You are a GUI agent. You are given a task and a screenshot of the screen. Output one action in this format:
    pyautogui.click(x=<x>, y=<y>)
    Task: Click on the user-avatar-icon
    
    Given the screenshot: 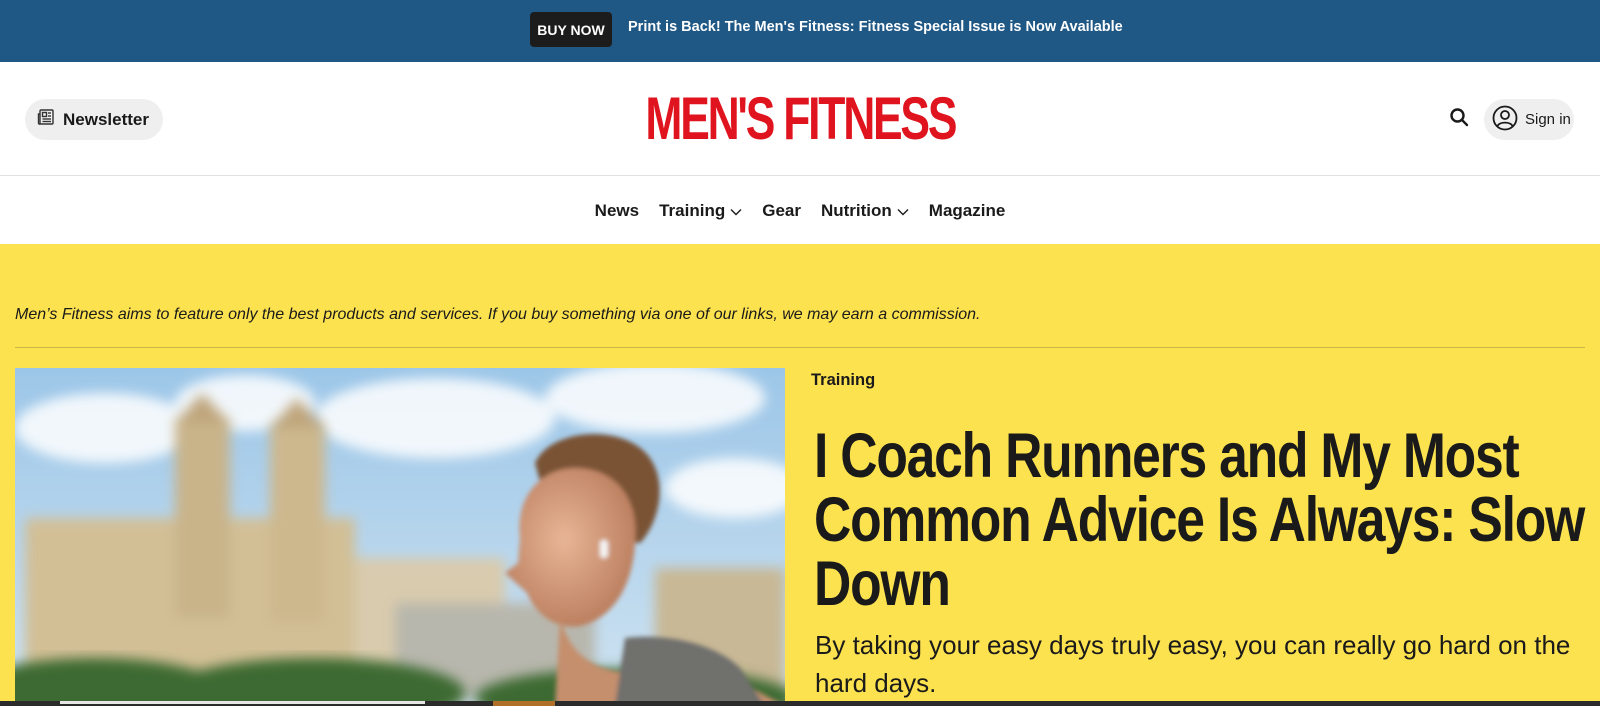 What is the action you would take?
    pyautogui.click(x=1505, y=120)
    